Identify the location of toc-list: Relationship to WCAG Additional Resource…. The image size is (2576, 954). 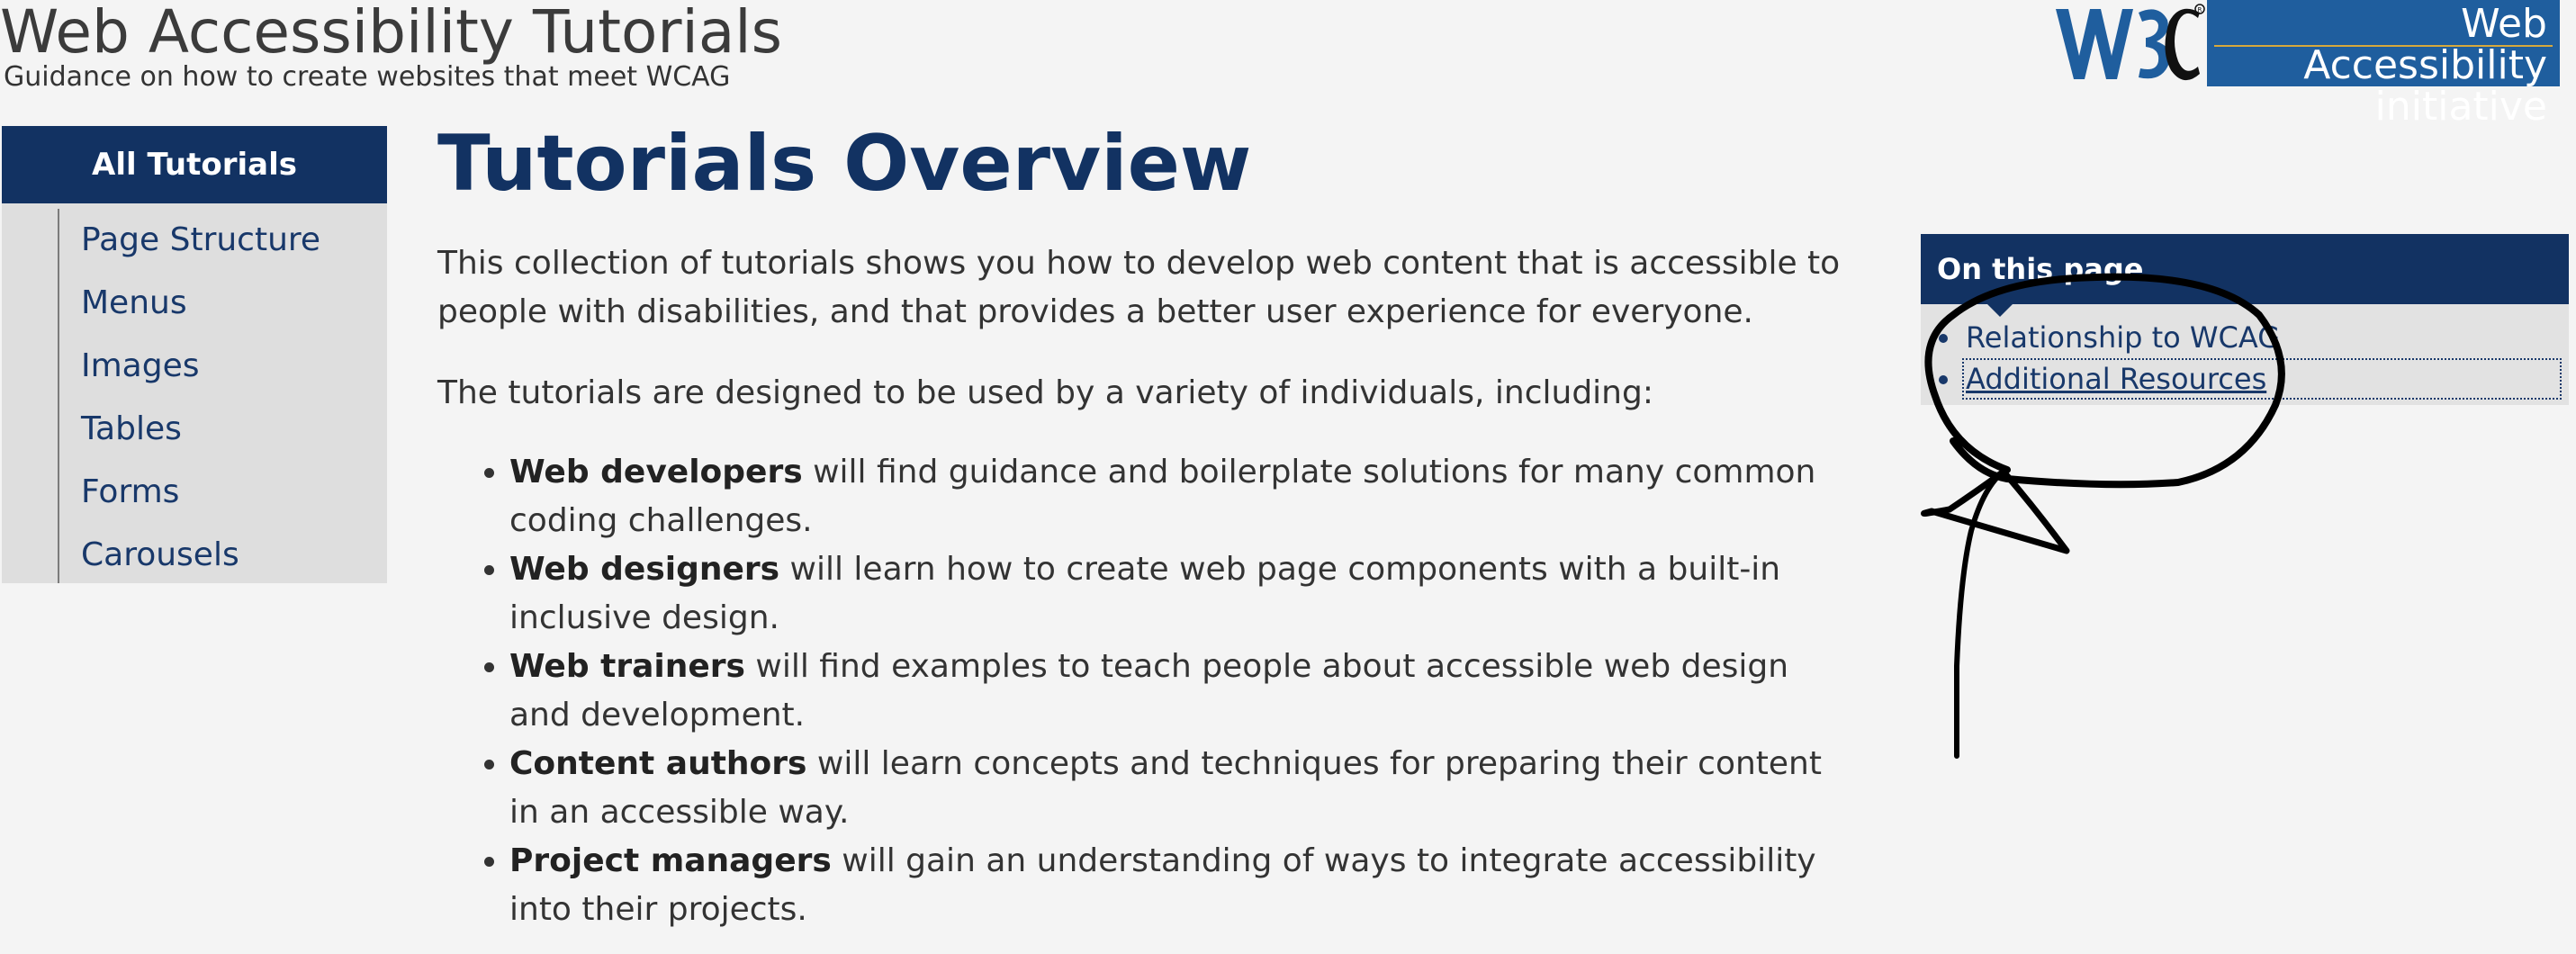
(2245, 355).